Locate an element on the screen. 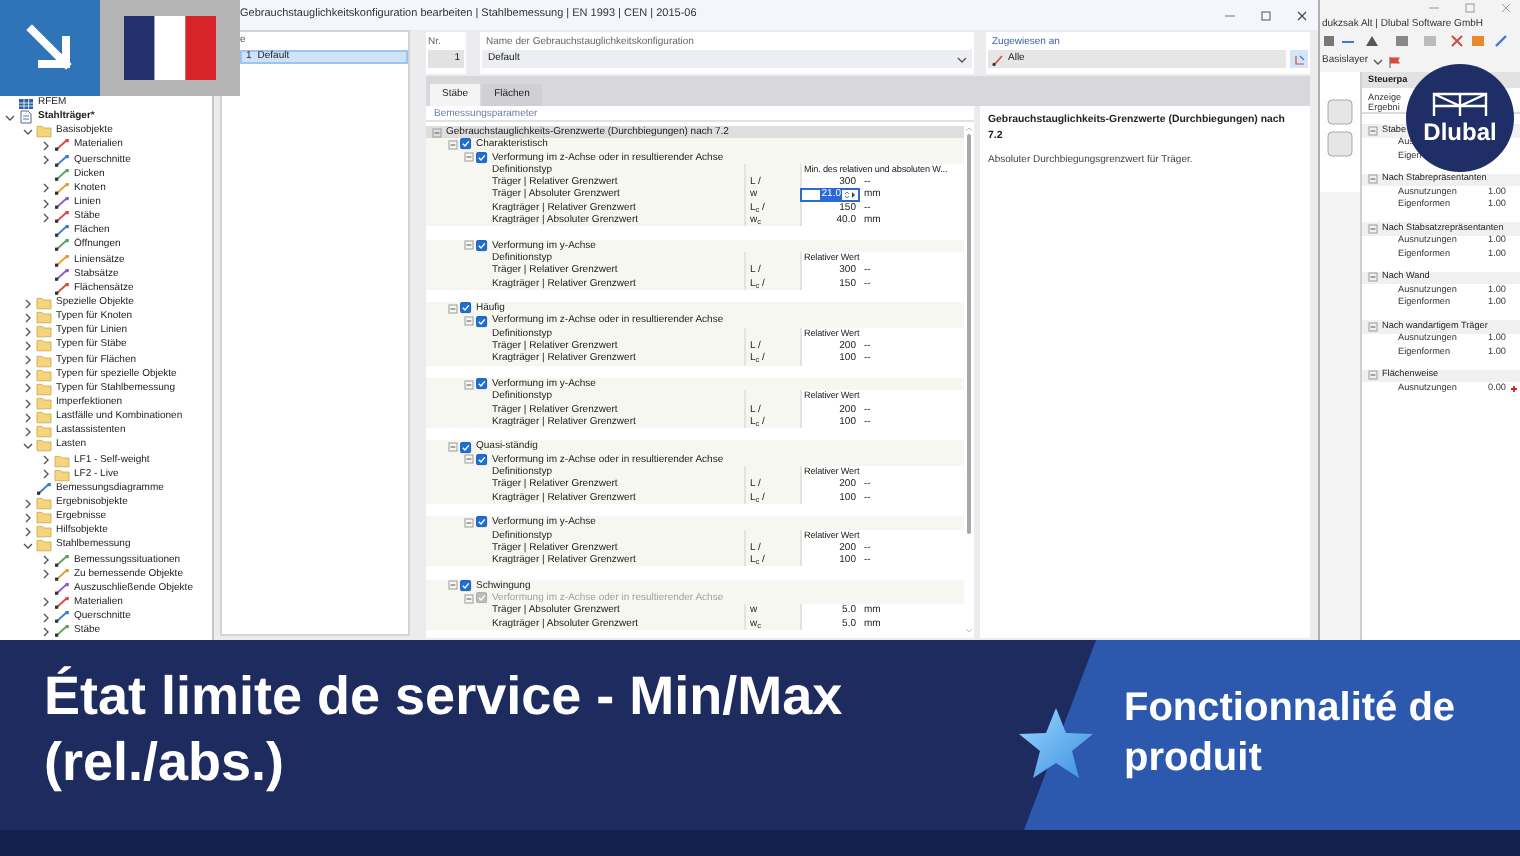  arrow-icon is located at coordinates (50, 48).